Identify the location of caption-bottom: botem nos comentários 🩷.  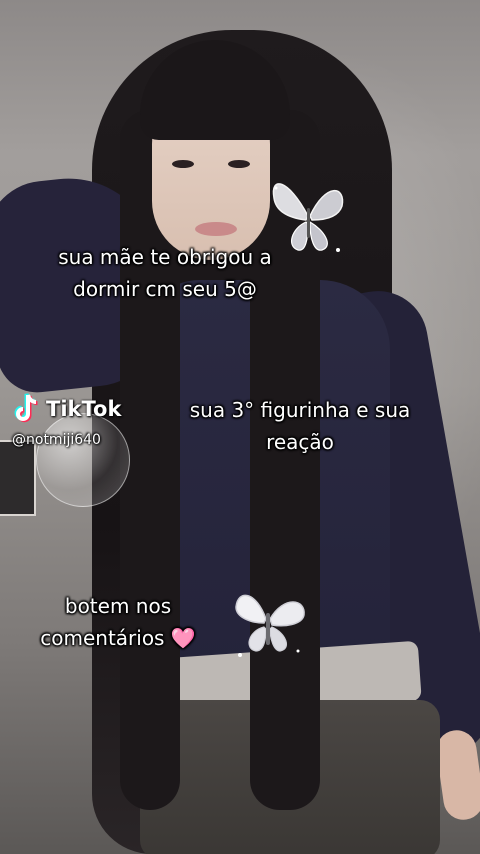
(118, 622).